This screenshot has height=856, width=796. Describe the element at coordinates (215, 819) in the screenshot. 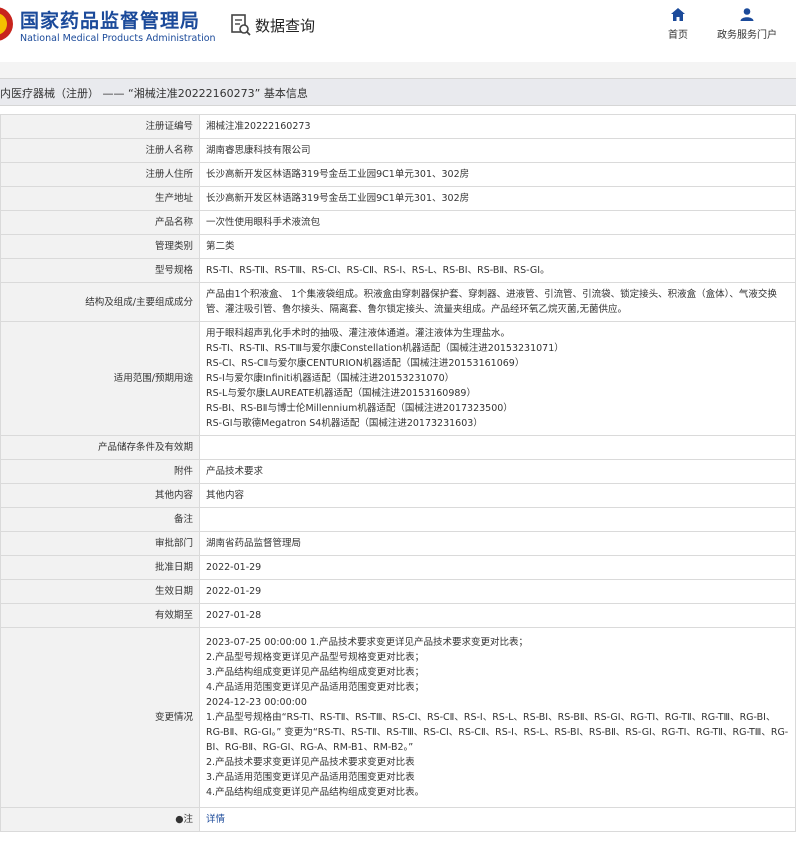

I see `details-link: 详情` at that location.